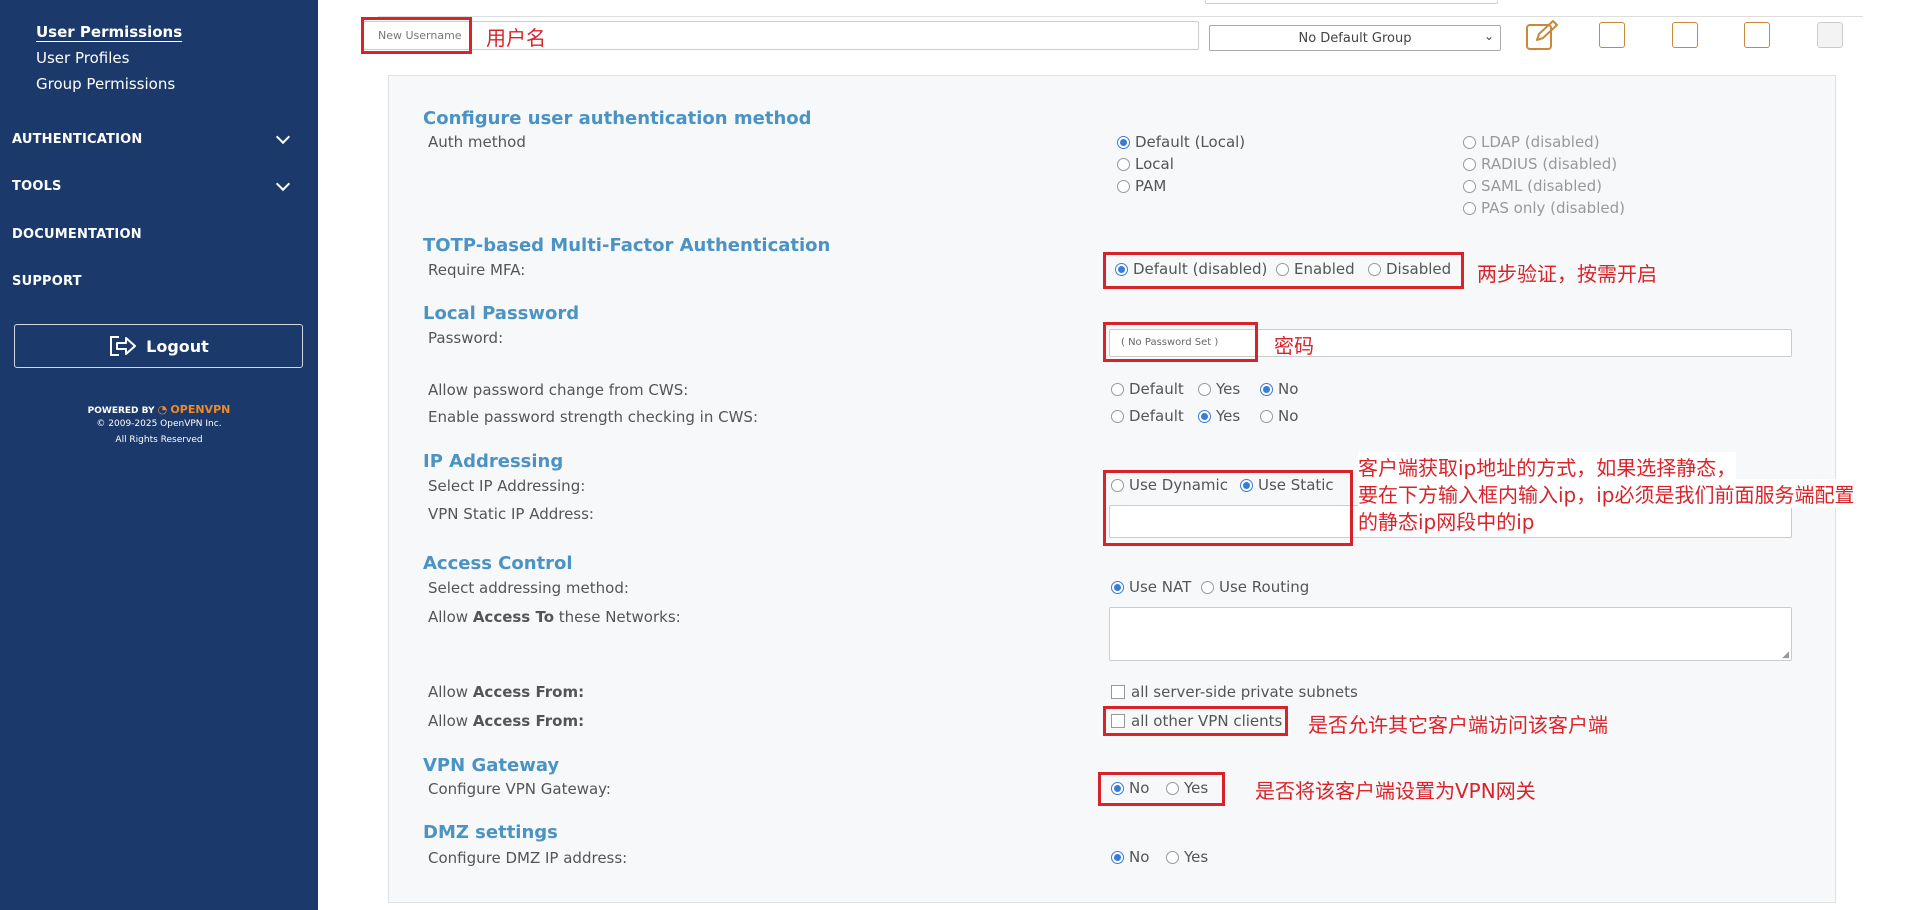 This screenshot has height=910, width=1905. I want to click on password-change-label: Allow password change from CWS:, so click(558, 390).